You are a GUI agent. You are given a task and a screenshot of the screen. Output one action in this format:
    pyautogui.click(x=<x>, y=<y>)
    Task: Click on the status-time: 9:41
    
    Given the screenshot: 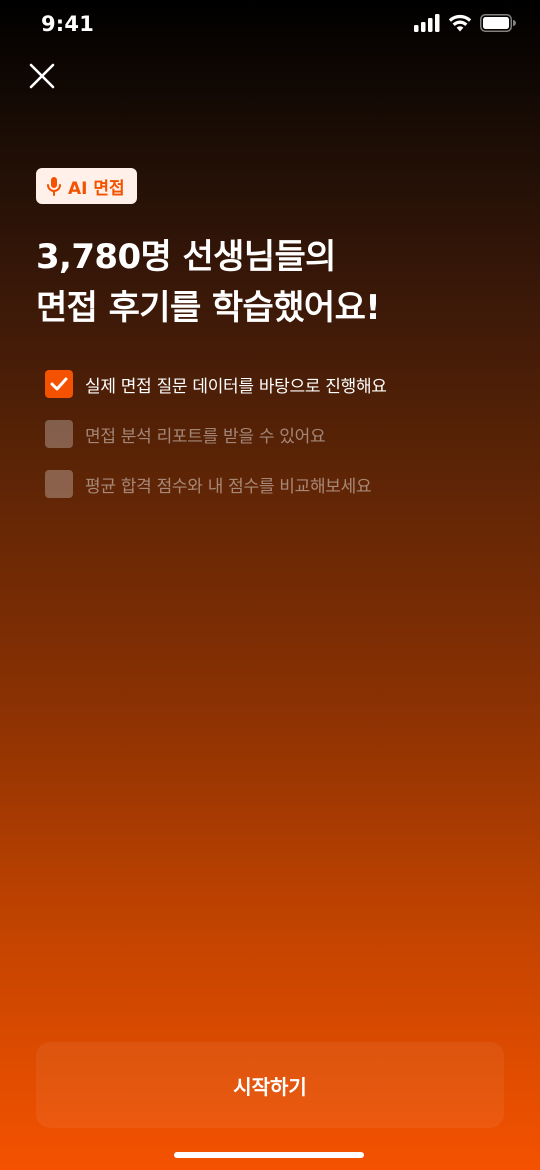 What is the action you would take?
    pyautogui.click(x=68, y=24)
    